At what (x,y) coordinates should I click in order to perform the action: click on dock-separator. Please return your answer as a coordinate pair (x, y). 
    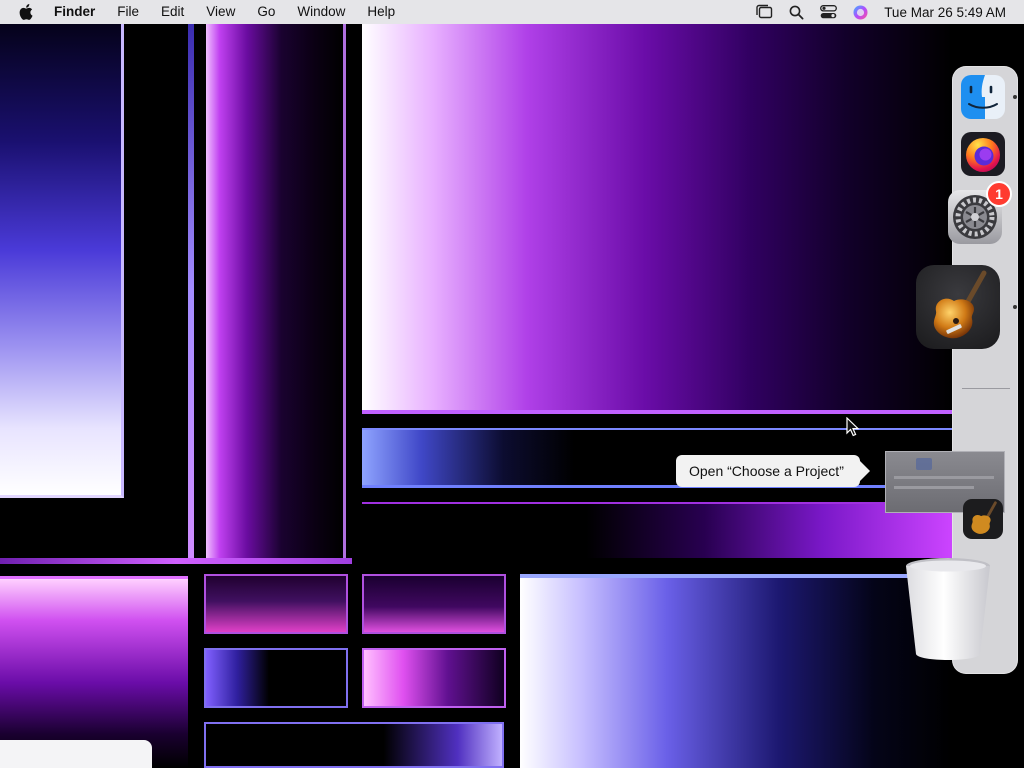
    Looking at the image, I should click on (986, 388).